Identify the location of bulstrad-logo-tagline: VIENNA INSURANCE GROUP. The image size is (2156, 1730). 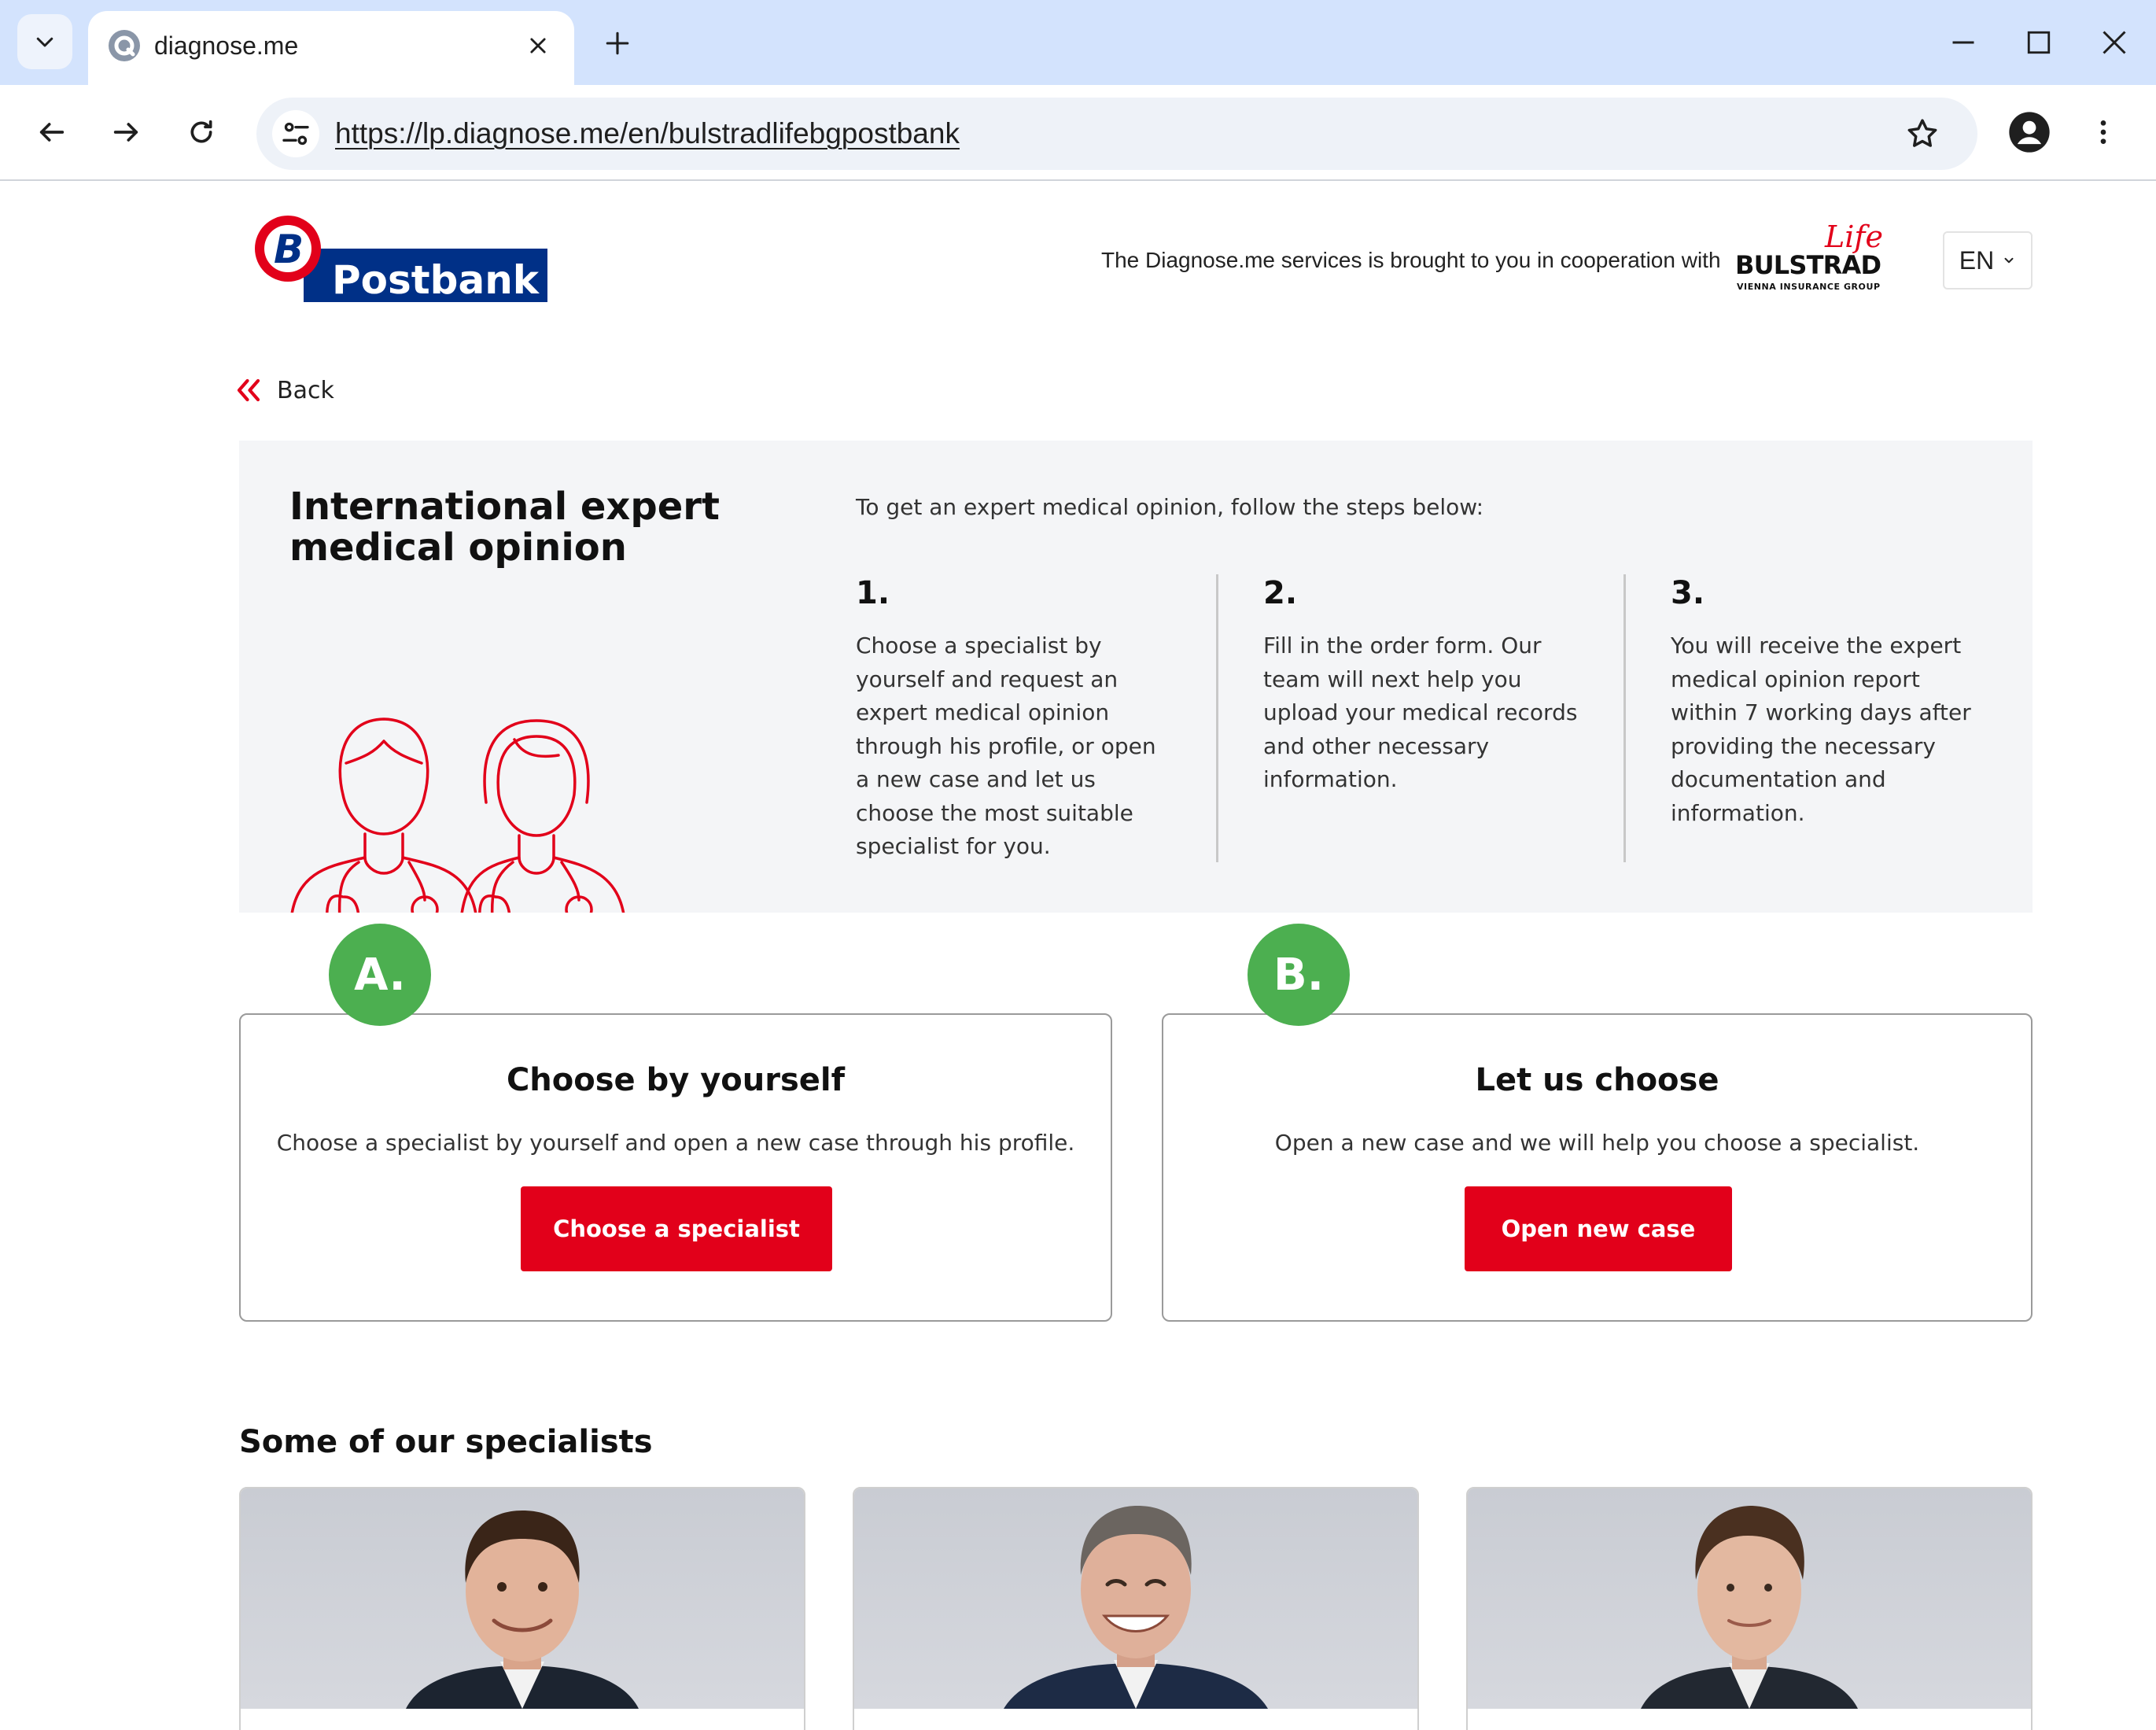
(1809, 287).